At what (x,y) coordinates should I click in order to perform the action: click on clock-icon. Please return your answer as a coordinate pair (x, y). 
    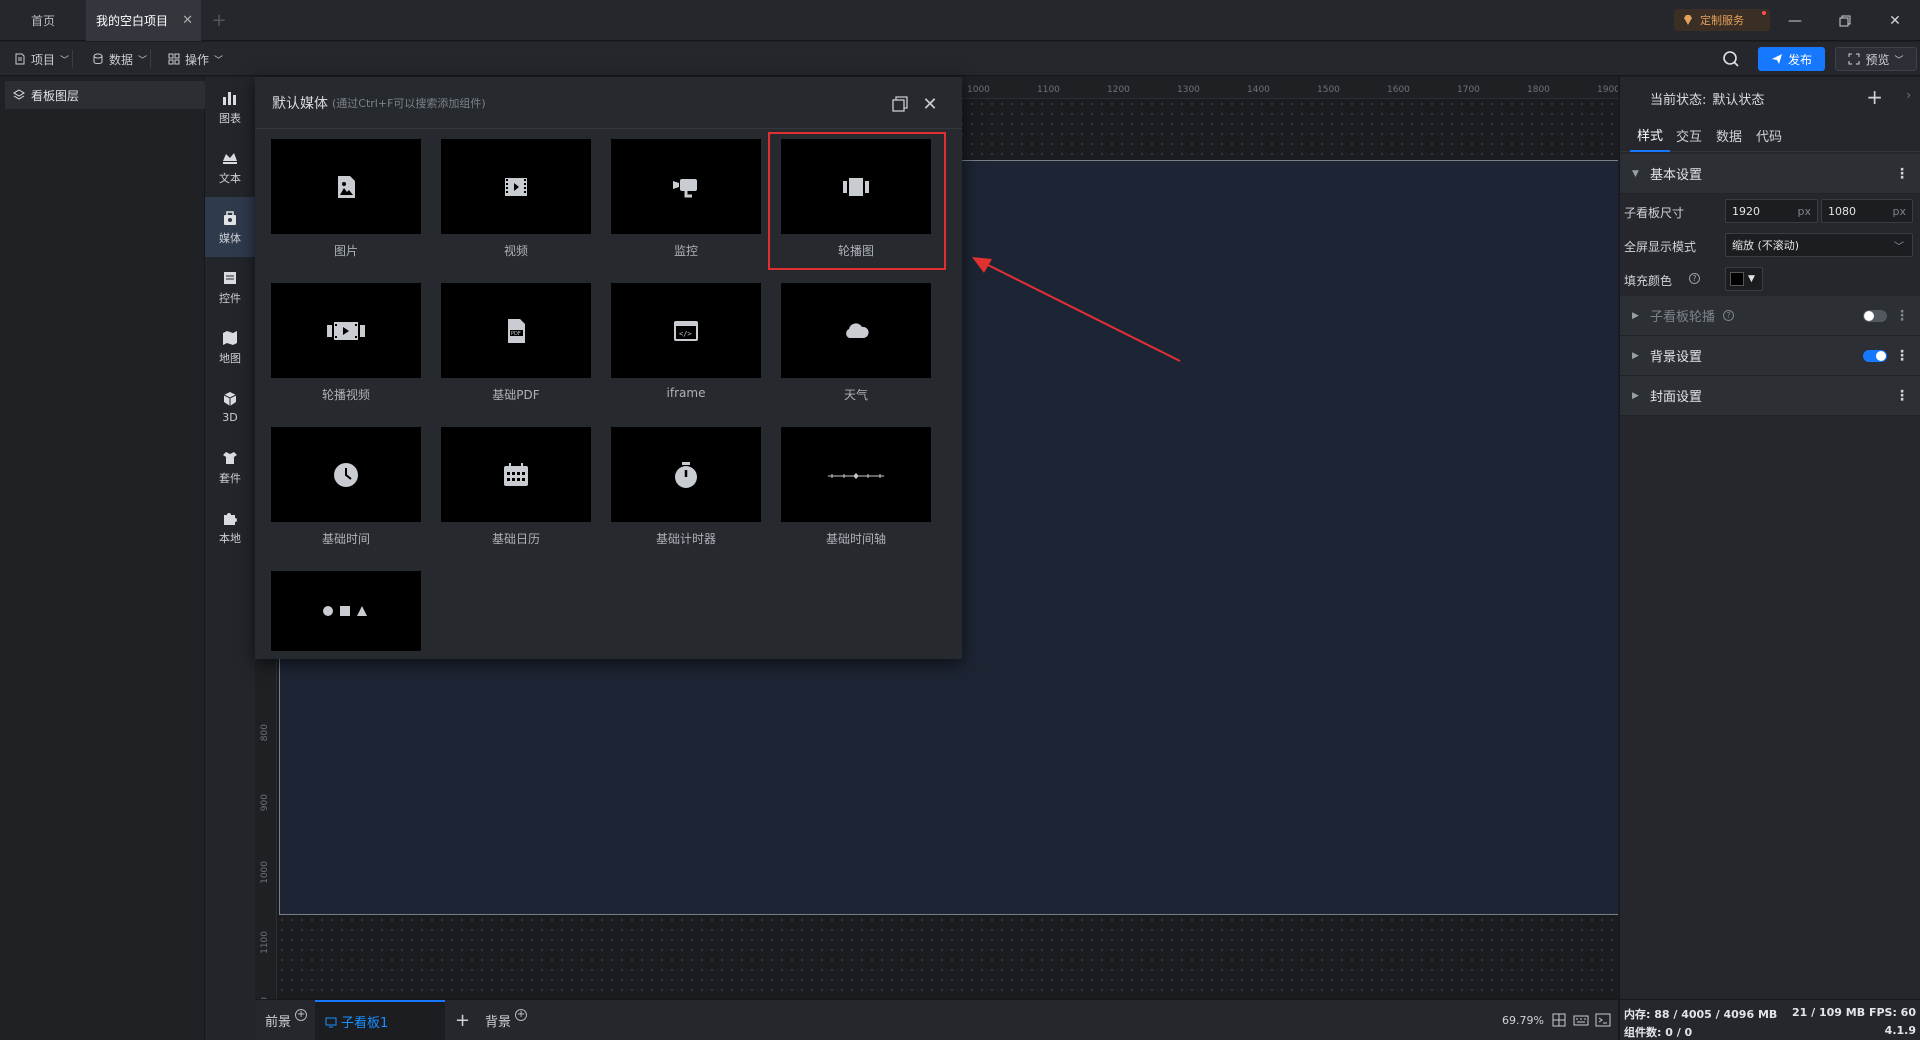
    Looking at the image, I should click on (346, 474).